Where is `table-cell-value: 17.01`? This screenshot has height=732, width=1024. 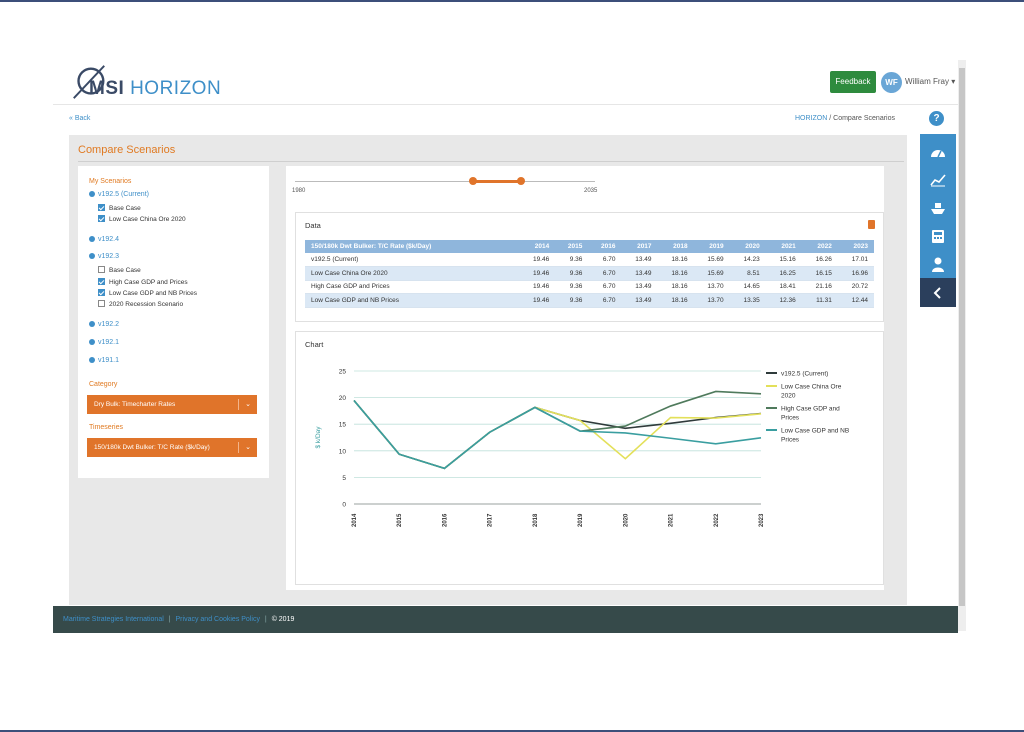
table-cell-value: 17.01 is located at coordinates (855, 260).